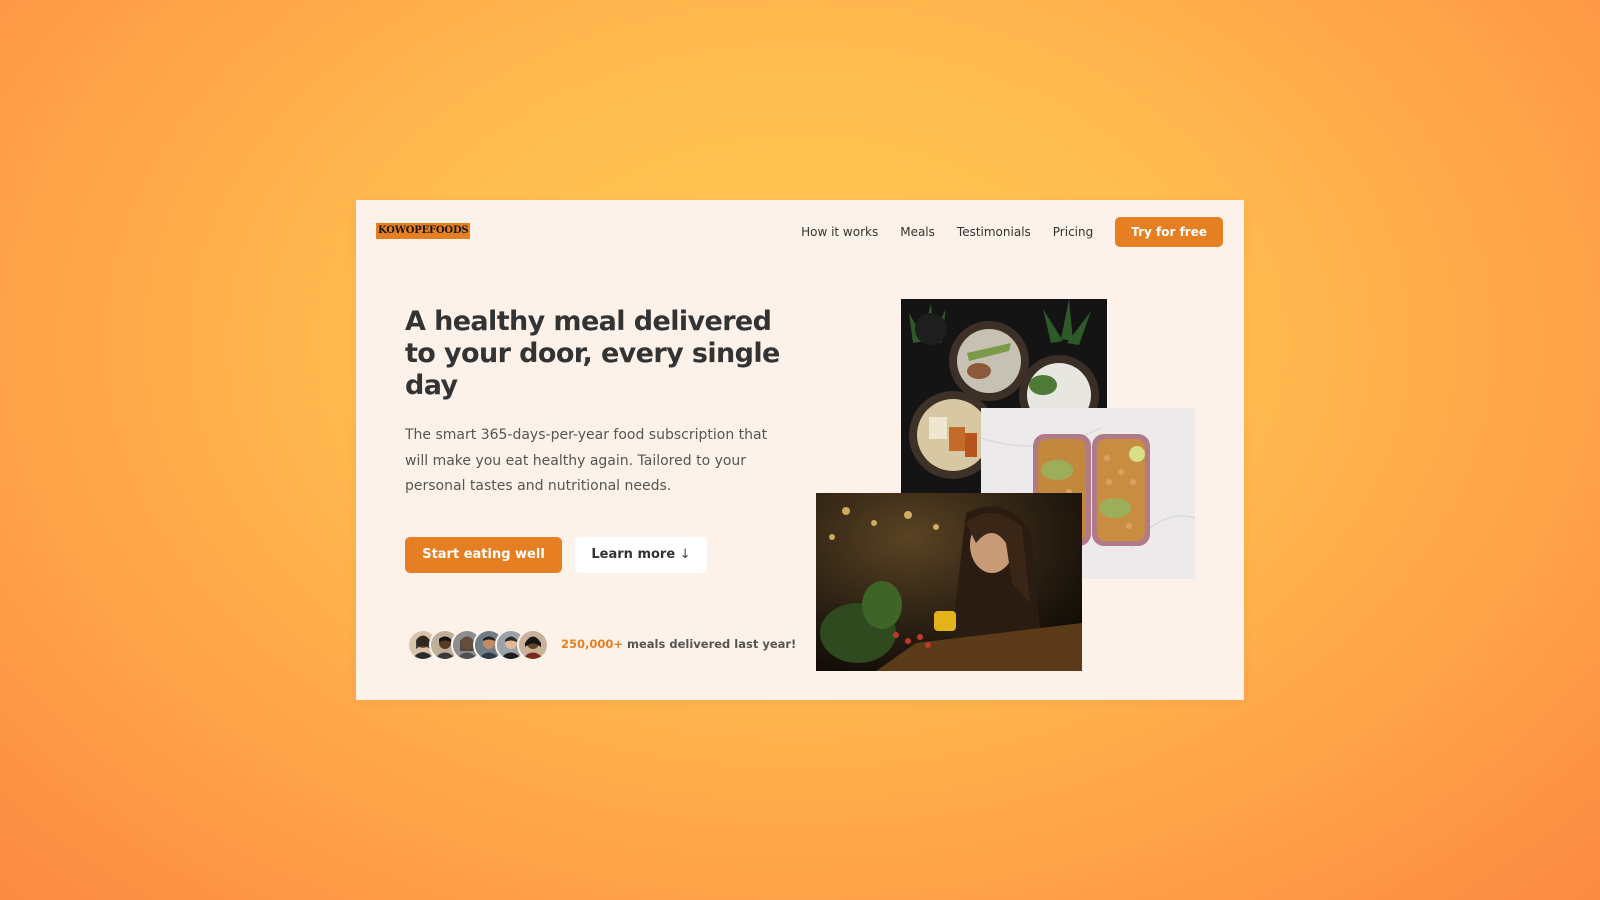 This screenshot has width=1600, height=900. I want to click on learn-more-button: Learn more ↓, so click(641, 555).